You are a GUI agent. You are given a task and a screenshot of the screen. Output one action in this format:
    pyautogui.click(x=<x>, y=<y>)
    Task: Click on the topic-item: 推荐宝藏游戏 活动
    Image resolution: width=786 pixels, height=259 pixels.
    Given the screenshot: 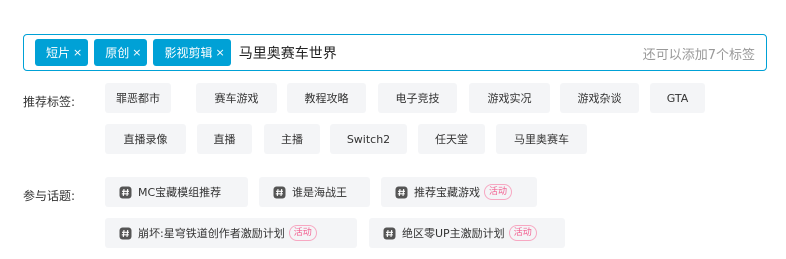 What is the action you would take?
    pyautogui.click(x=459, y=192)
    